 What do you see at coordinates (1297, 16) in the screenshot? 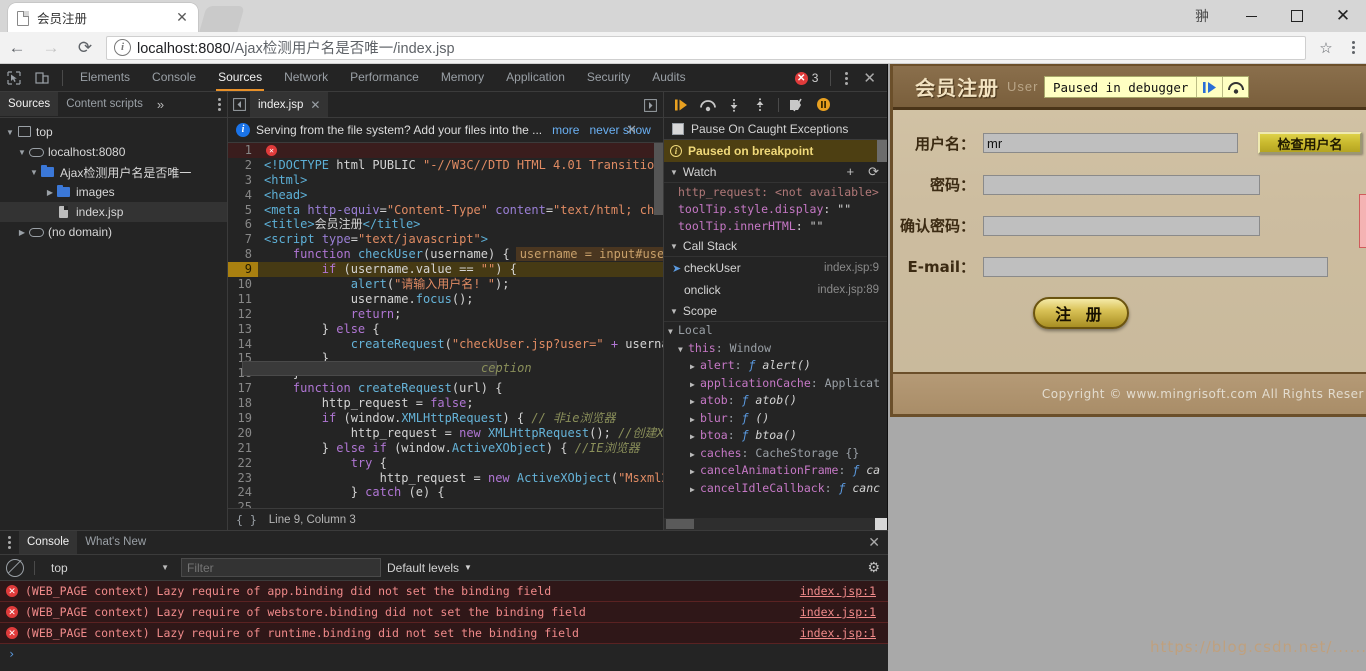
I see `maximize-button` at bounding box center [1297, 16].